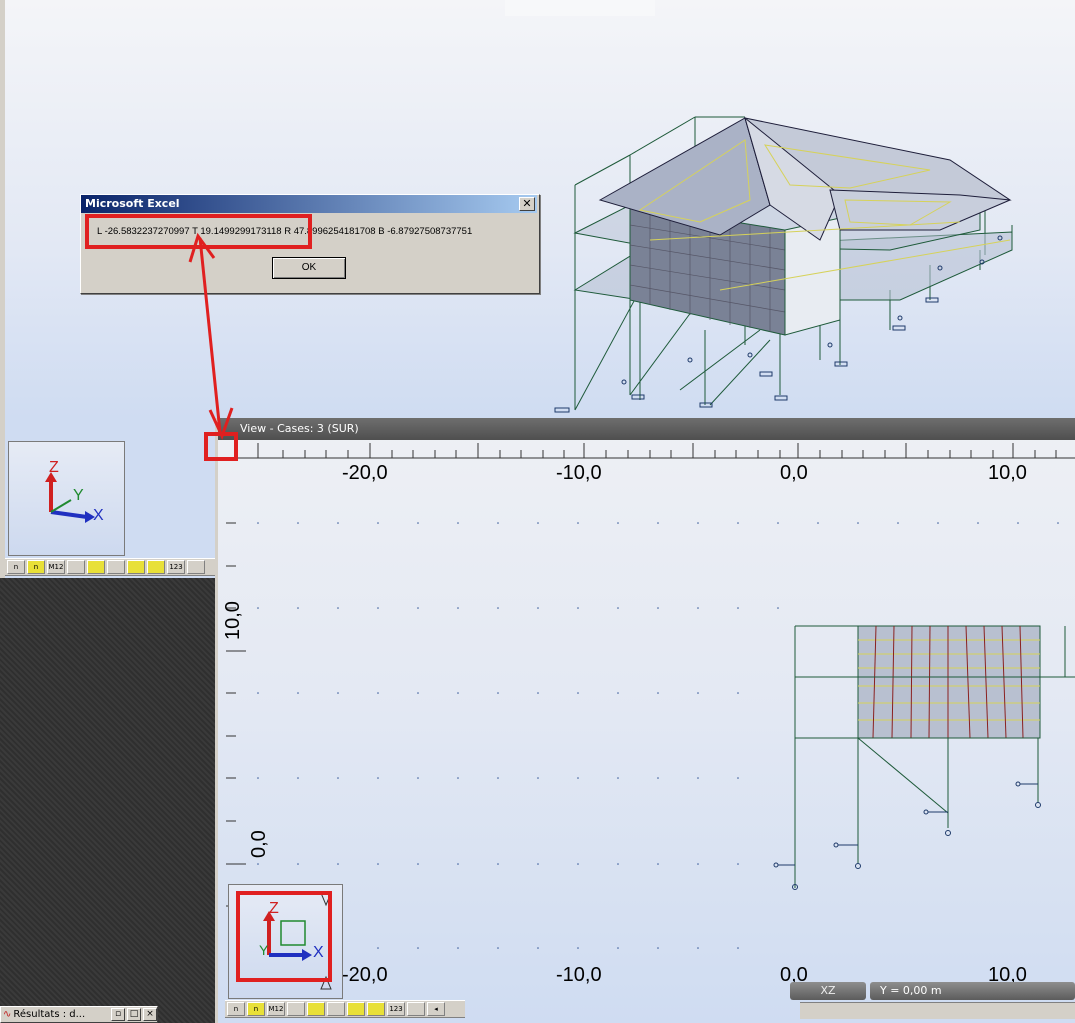  Describe the element at coordinates (646, 429) in the screenshot. I see `view-title-bar: View - Cases: 3 (SUR)` at that location.